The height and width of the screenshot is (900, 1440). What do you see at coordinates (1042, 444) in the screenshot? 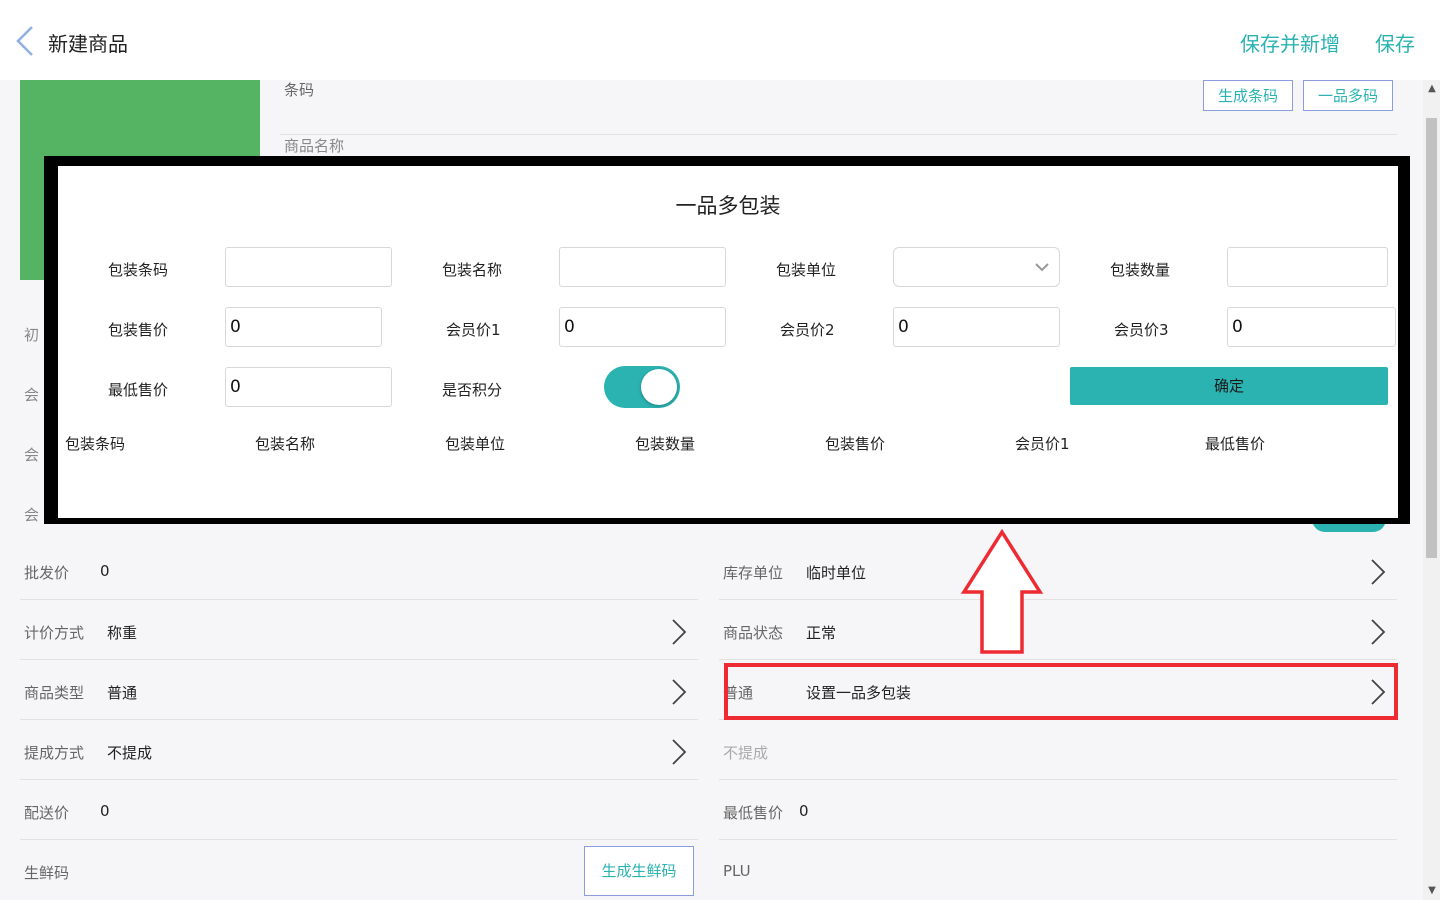
I see `table-header-cell: 会员价1` at bounding box center [1042, 444].